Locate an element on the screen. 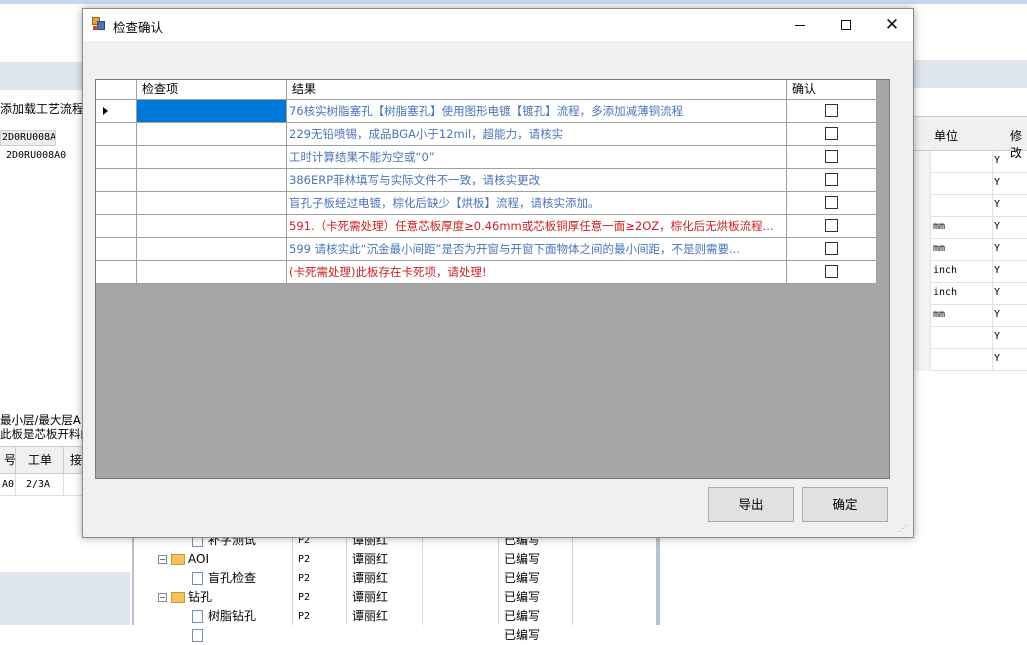  left-grid-header-cell: 工单 is located at coordinates (40, 460).